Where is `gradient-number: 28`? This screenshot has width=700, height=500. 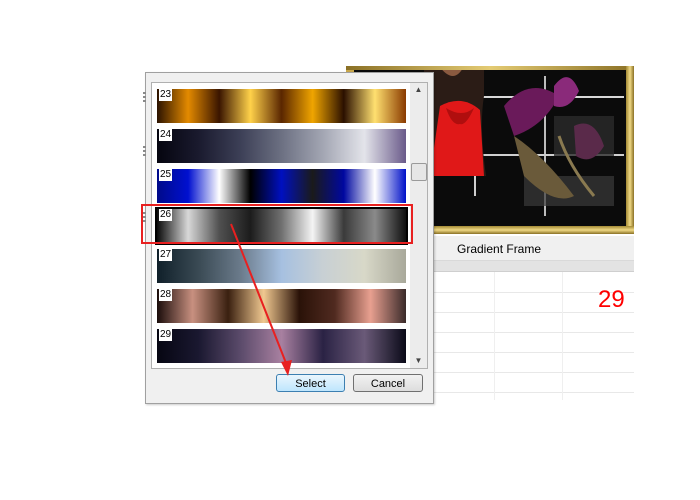
gradient-number: 28 is located at coordinates (166, 295).